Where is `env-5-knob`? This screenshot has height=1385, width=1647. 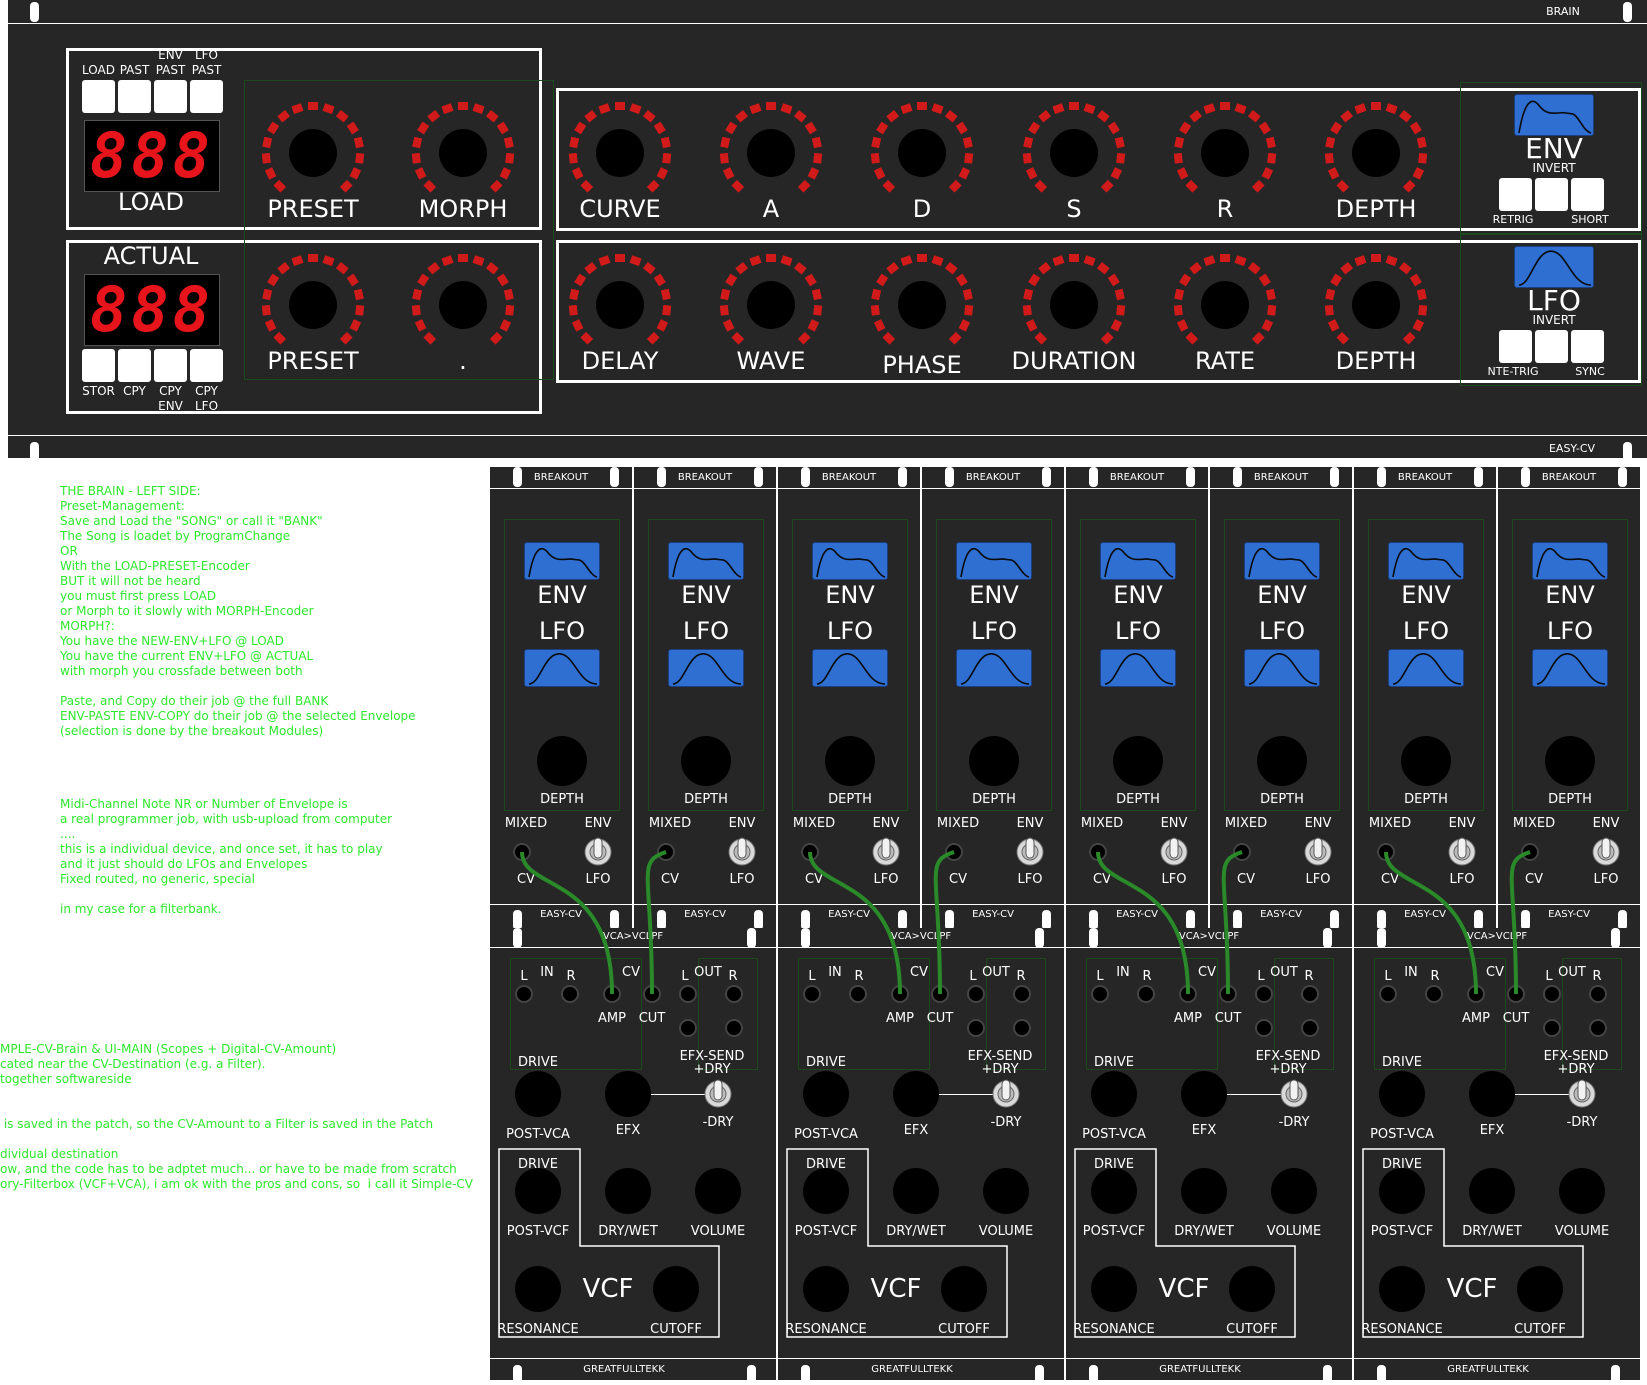 env-5-knob is located at coordinates (1225, 153).